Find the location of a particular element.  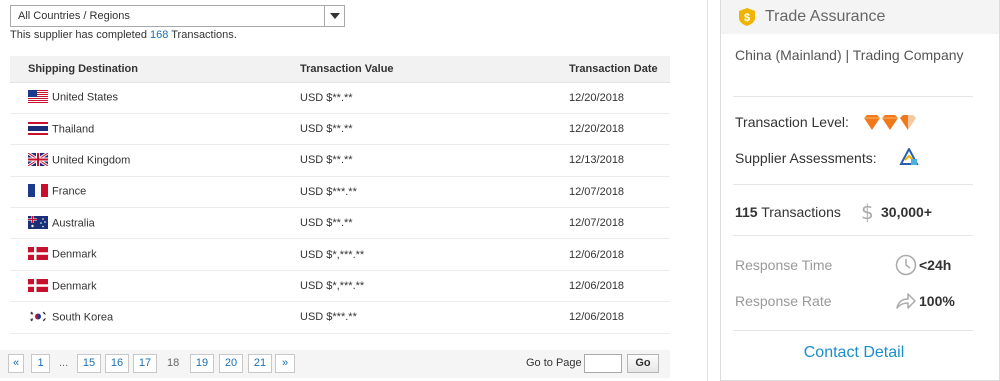

response-time-label: Response Time is located at coordinates (784, 265).